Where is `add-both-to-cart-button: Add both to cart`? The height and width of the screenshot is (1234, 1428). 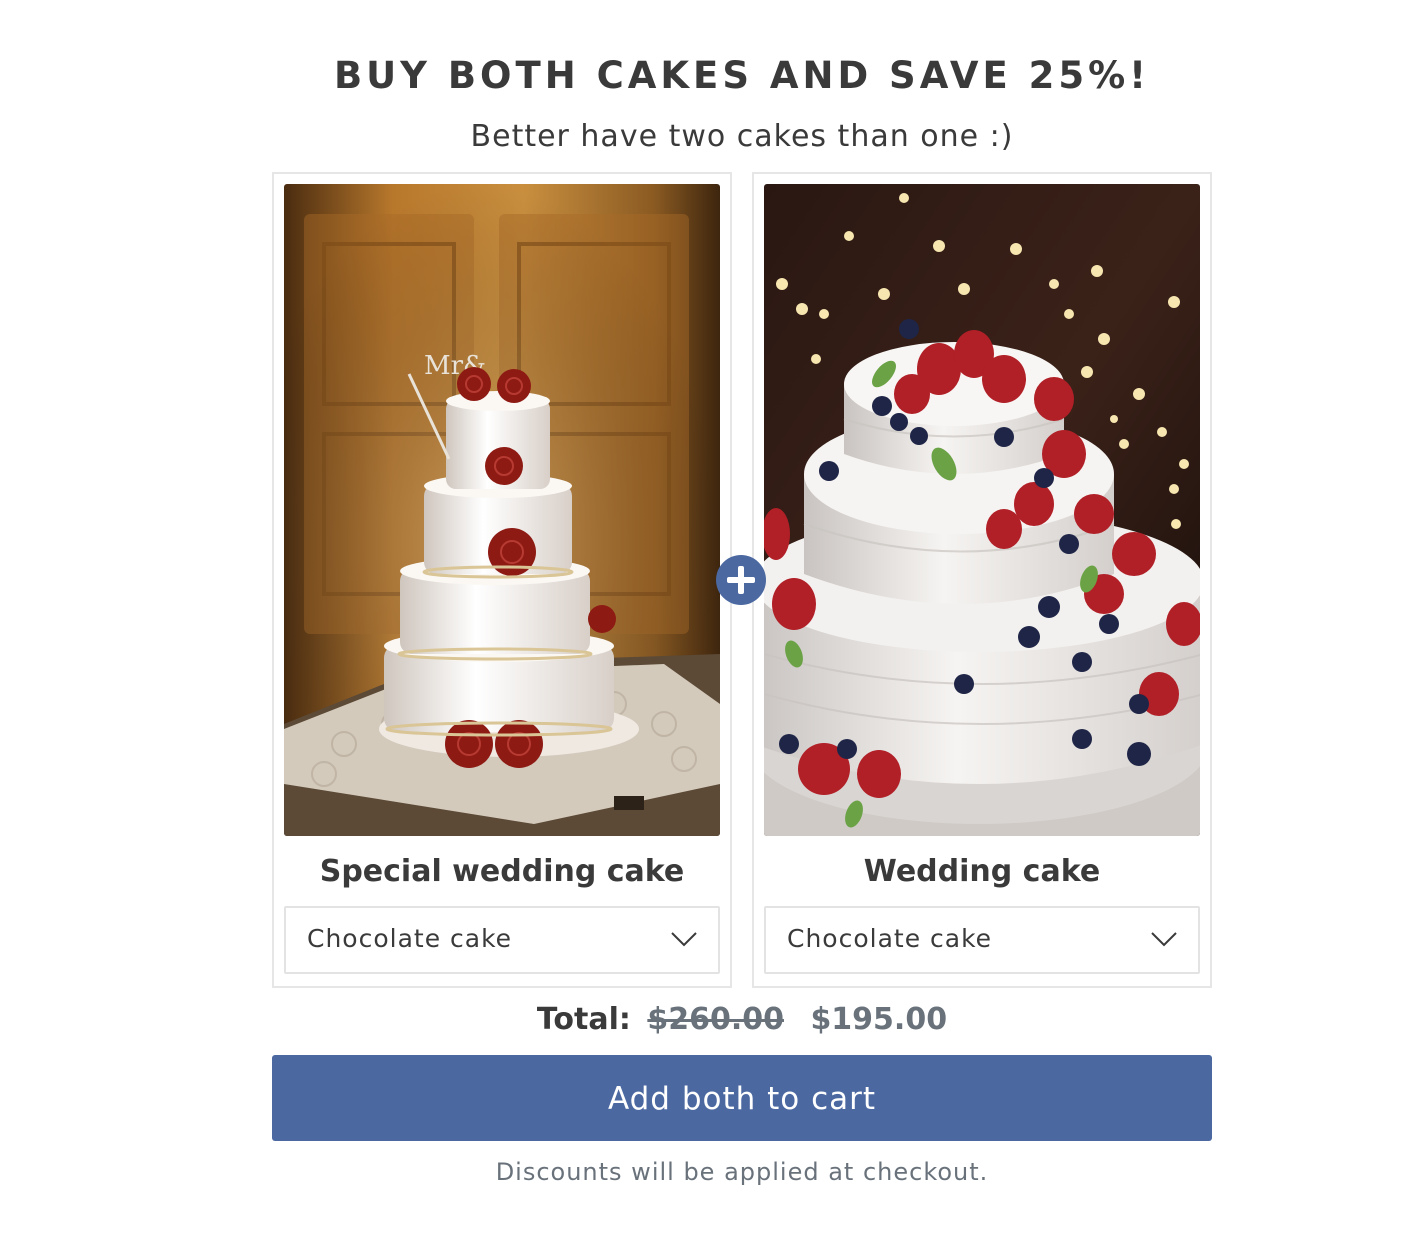 add-both-to-cart-button: Add both to cart is located at coordinates (742, 1098).